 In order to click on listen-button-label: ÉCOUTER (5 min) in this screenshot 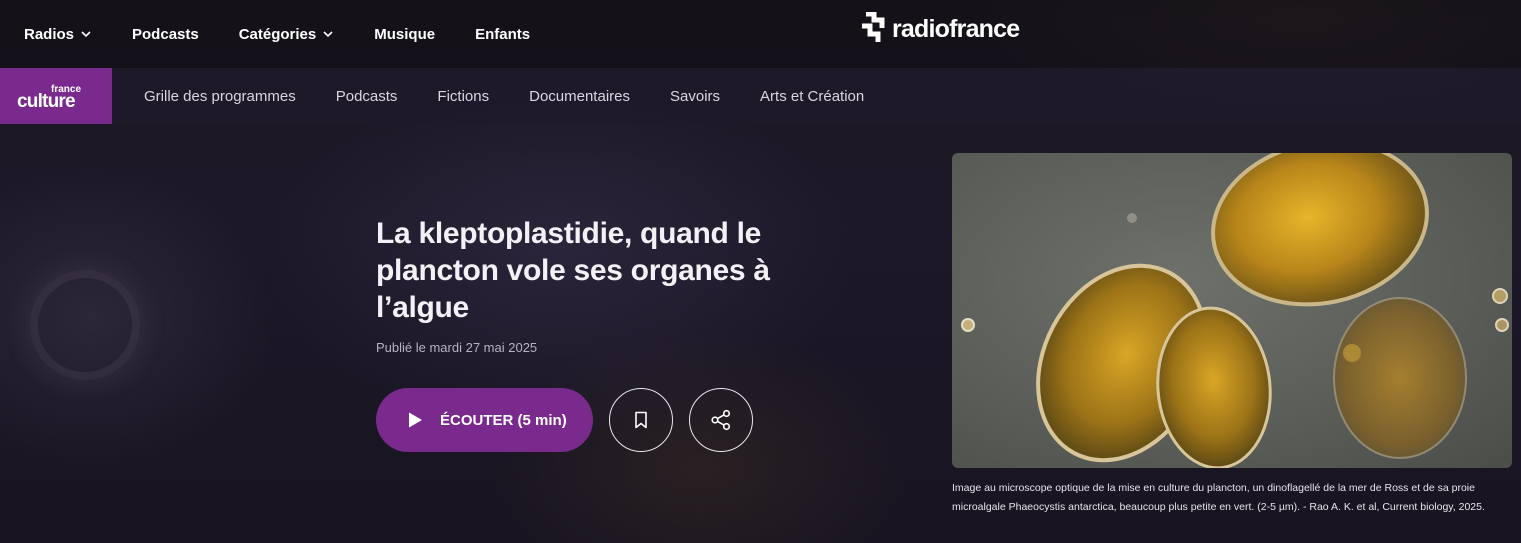, I will do `click(503, 420)`.